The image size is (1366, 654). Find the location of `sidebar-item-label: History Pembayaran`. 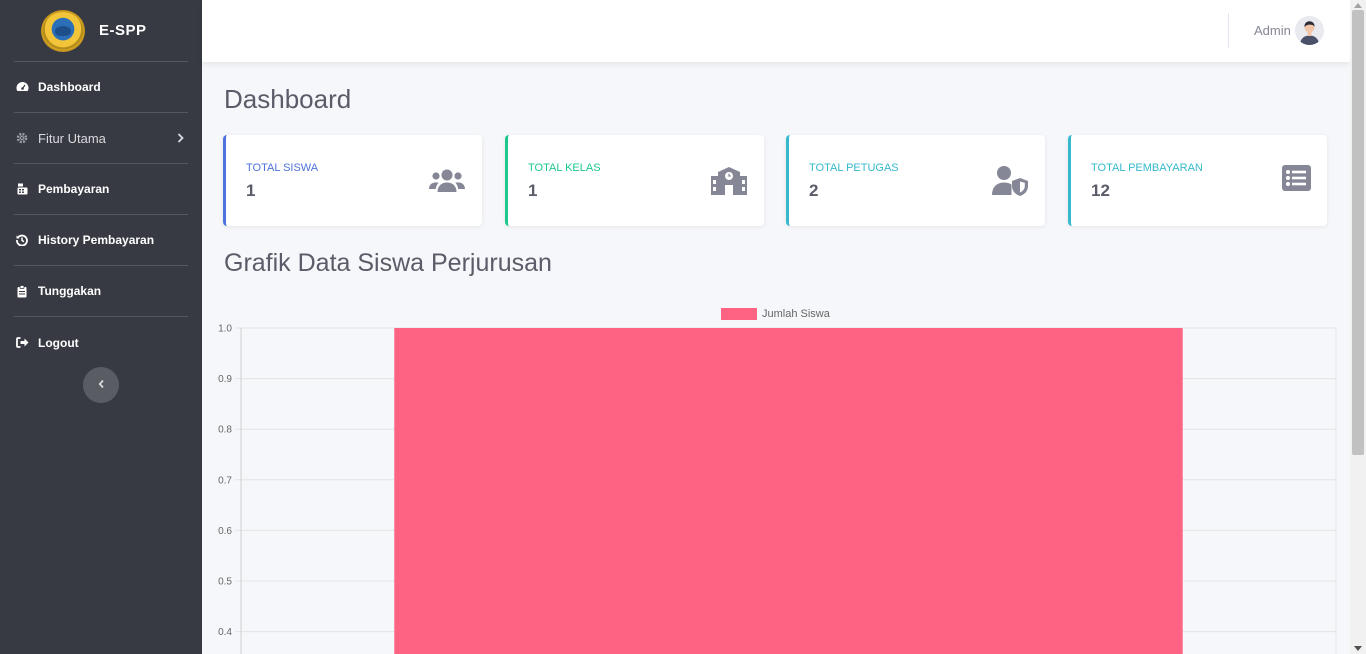

sidebar-item-label: History Pembayaran is located at coordinates (96, 240).